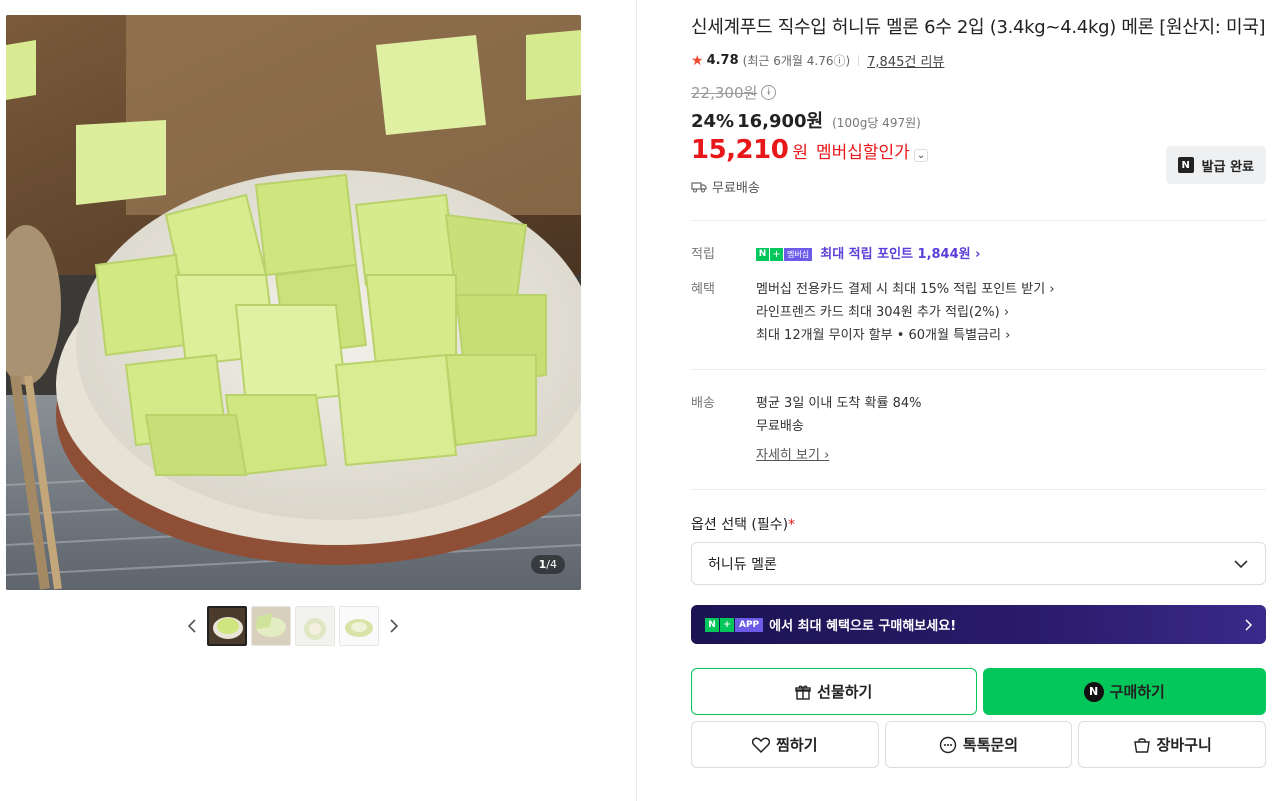 This screenshot has width=1280, height=801. What do you see at coordinates (736, 188) in the screenshot?
I see `shipping-summary-text: 무료배송` at bounding box center [736, 188].